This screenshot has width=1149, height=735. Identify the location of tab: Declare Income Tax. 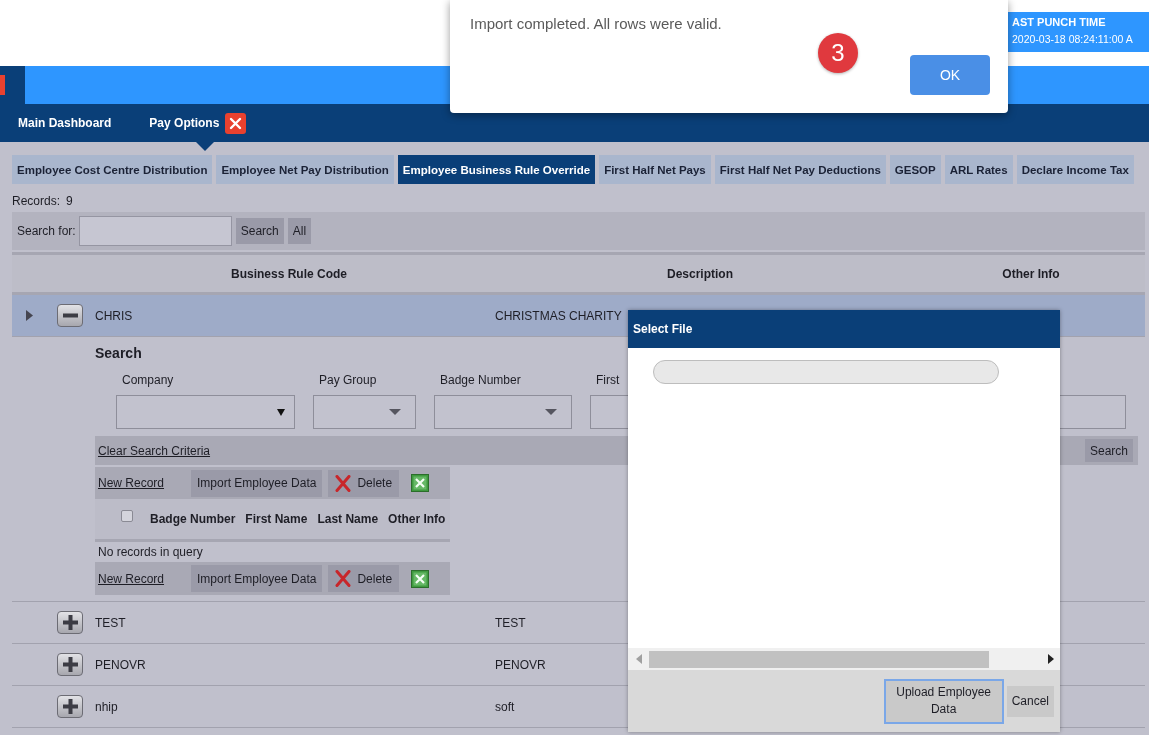
(1075, 169).